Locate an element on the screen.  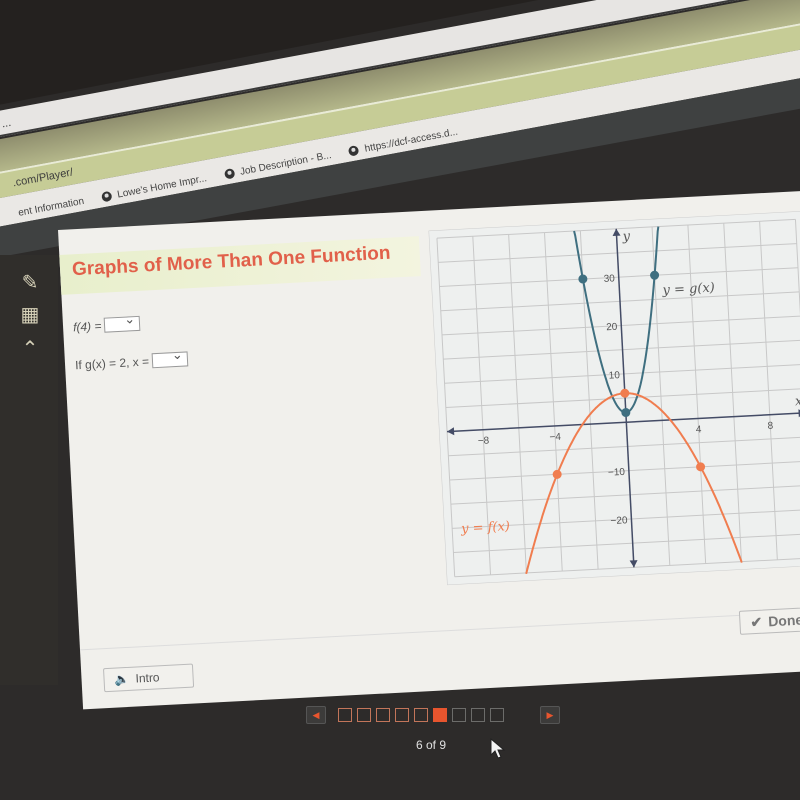
x-axis-label: x is located at coordinates (797, 401).